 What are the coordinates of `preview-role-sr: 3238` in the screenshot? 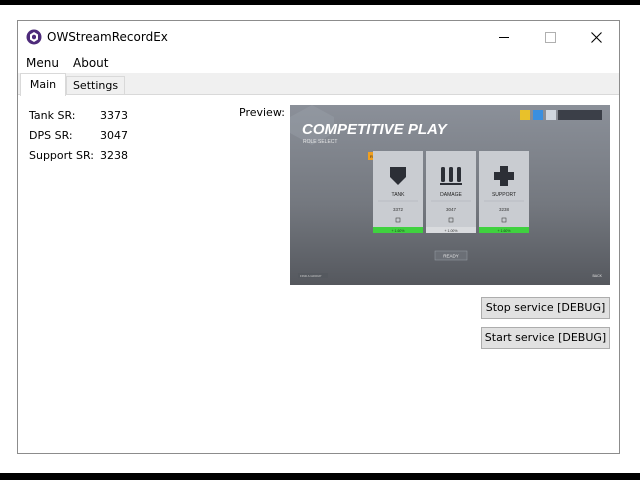 It's located at (504, 209).